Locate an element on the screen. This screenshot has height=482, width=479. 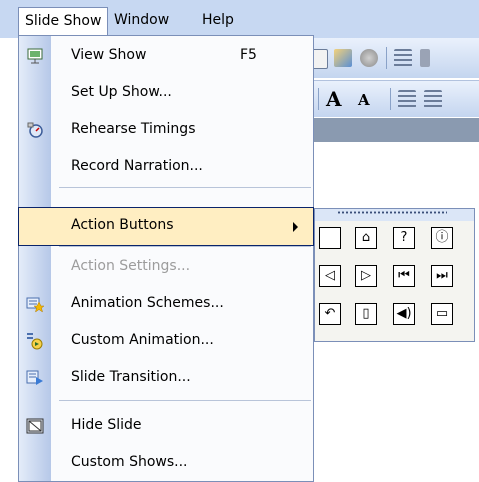
slide-transition-icon is located at coordinates (34, 377).